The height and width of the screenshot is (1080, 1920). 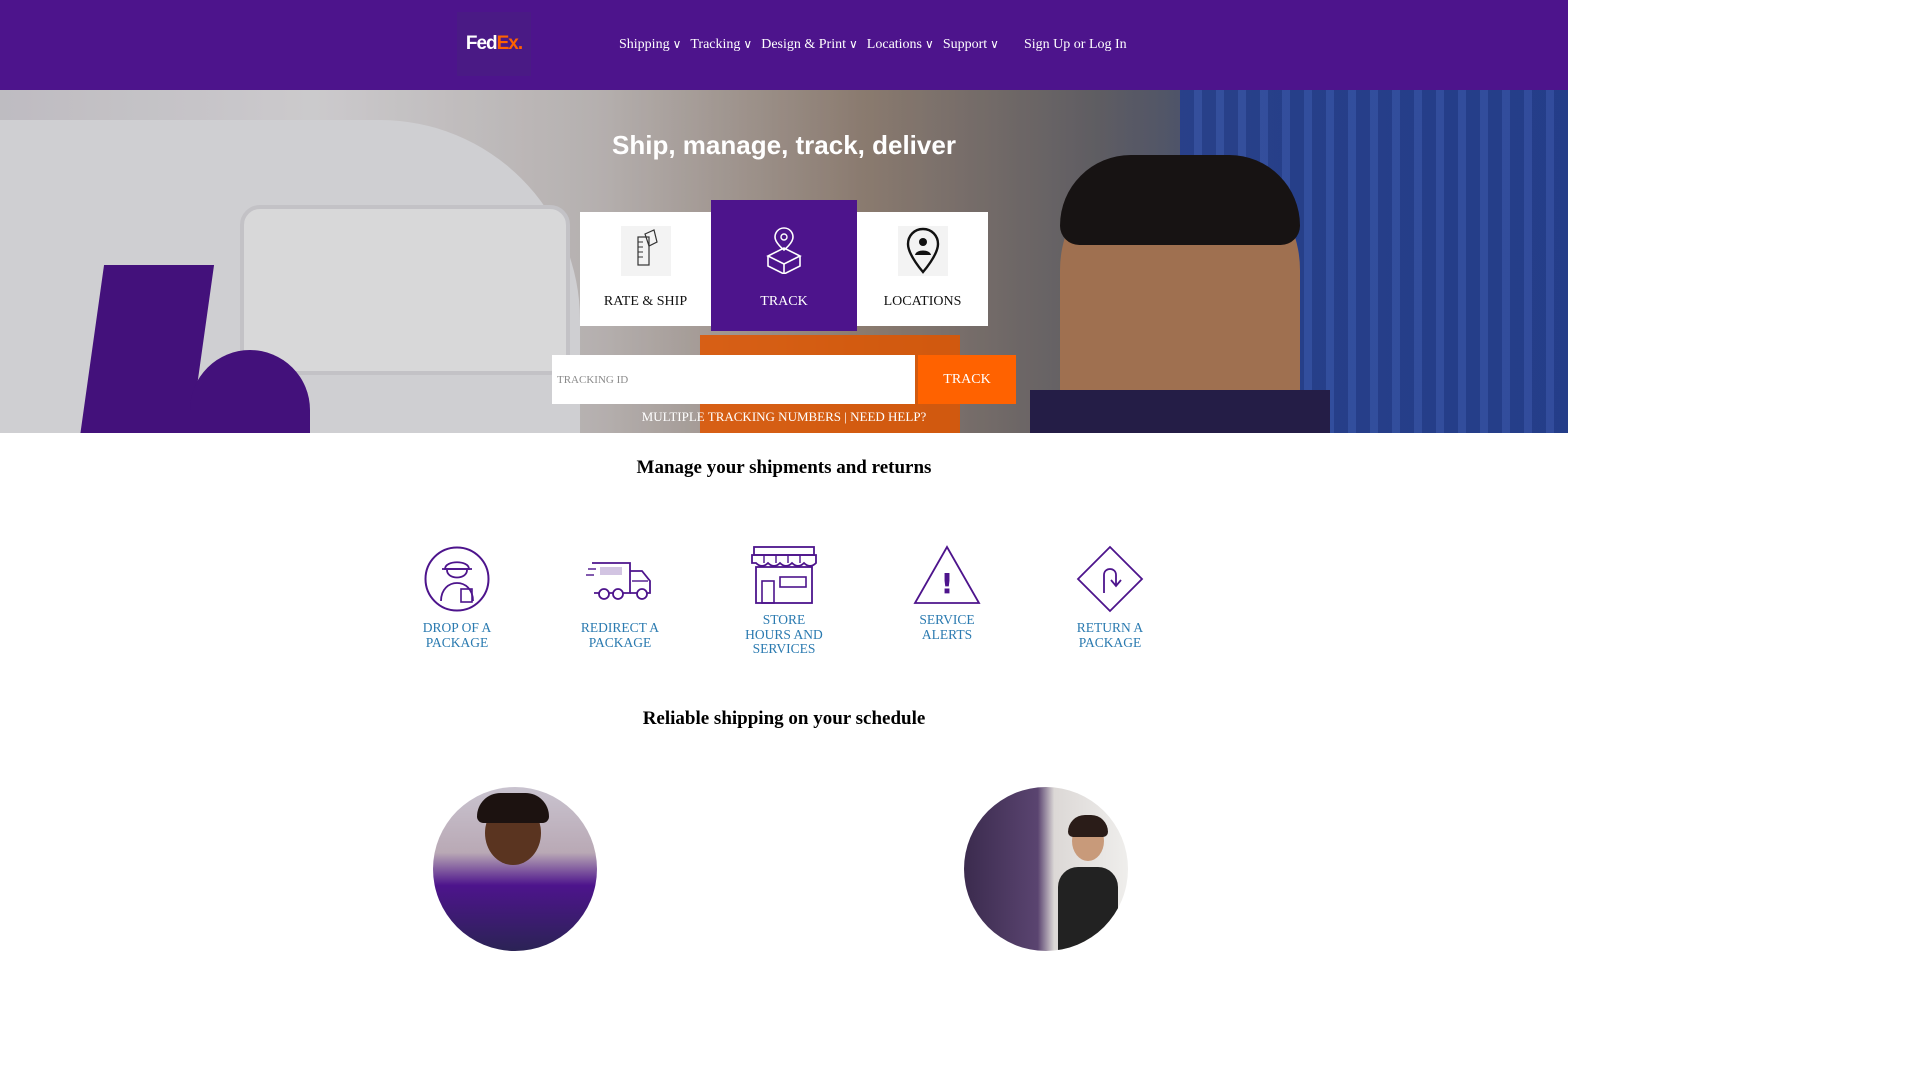 What do you see at coordinates (618, 581) in the screenshot?
I see `delivery-truck-icon` at bounding box center [618, 581].